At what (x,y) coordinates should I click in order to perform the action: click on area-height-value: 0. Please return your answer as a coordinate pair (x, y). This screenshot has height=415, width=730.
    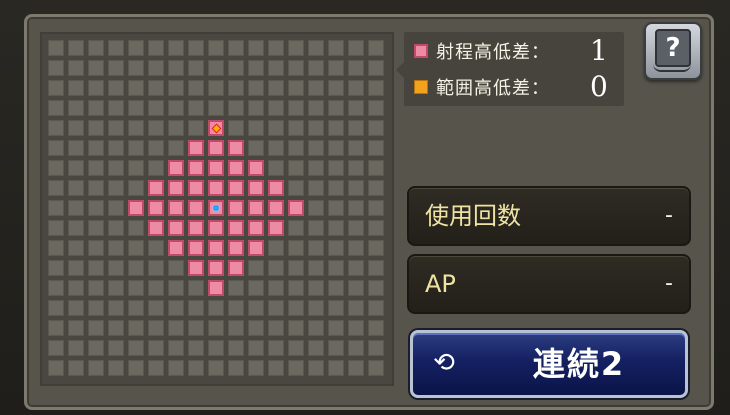
    Looking at the image, I should click on (599, 86).